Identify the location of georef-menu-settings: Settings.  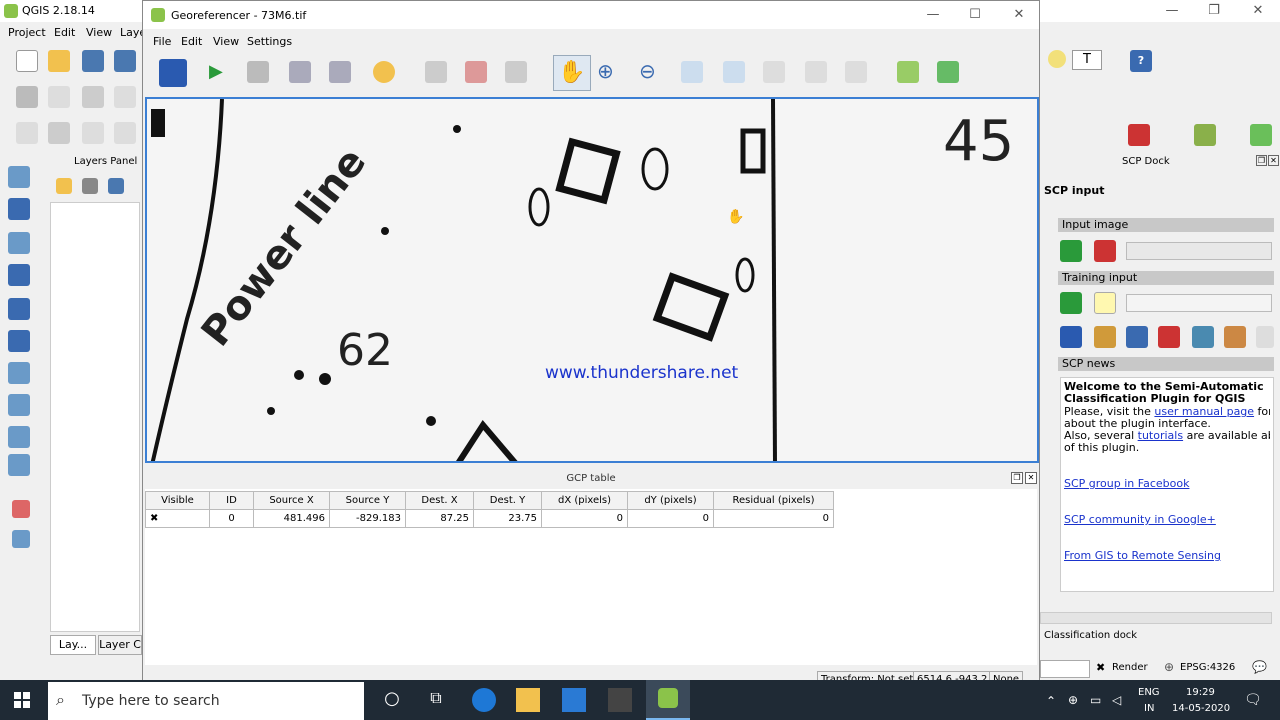
(269, 41).